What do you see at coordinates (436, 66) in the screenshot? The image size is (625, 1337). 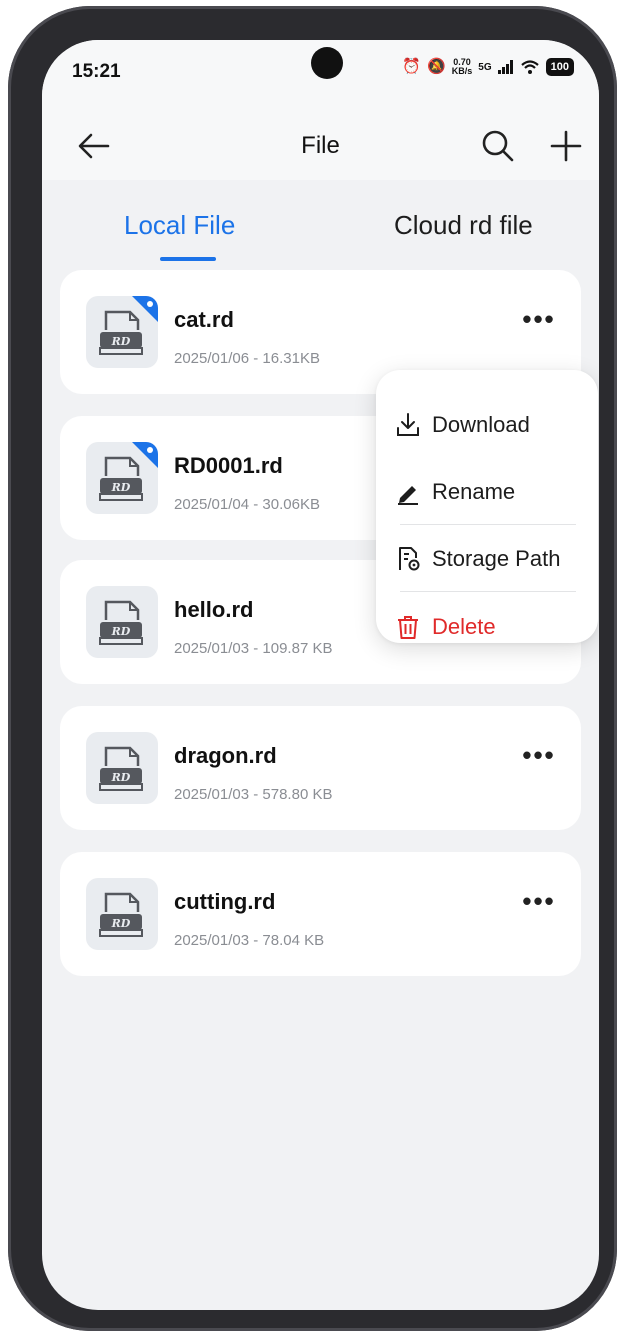 I see `mute-icon: 🔕` at bounding box center [436, 66].